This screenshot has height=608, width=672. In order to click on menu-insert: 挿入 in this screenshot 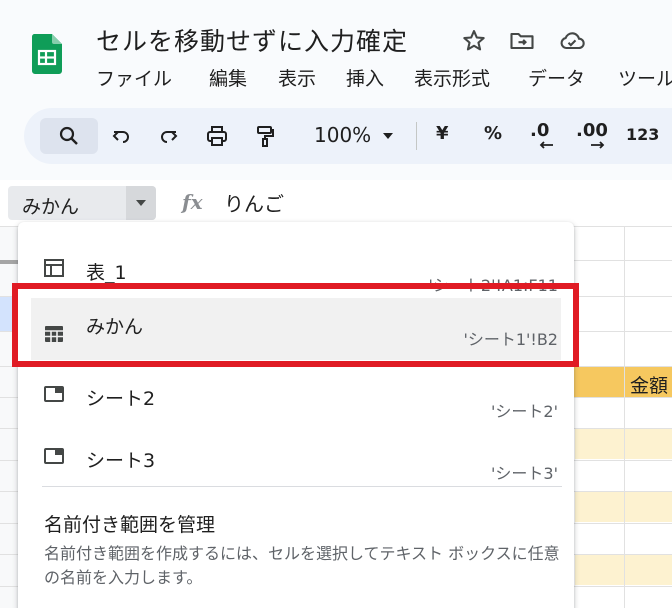, I will do `click(365, 77)`.